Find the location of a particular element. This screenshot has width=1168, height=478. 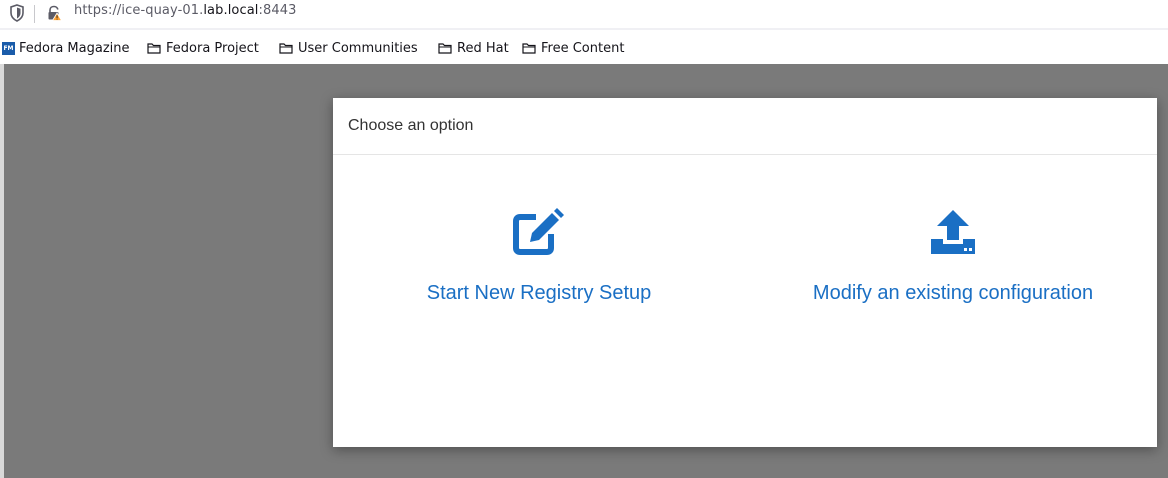

bookmark-fedora-project: Fedora Project is located at coordinates (203, 48).